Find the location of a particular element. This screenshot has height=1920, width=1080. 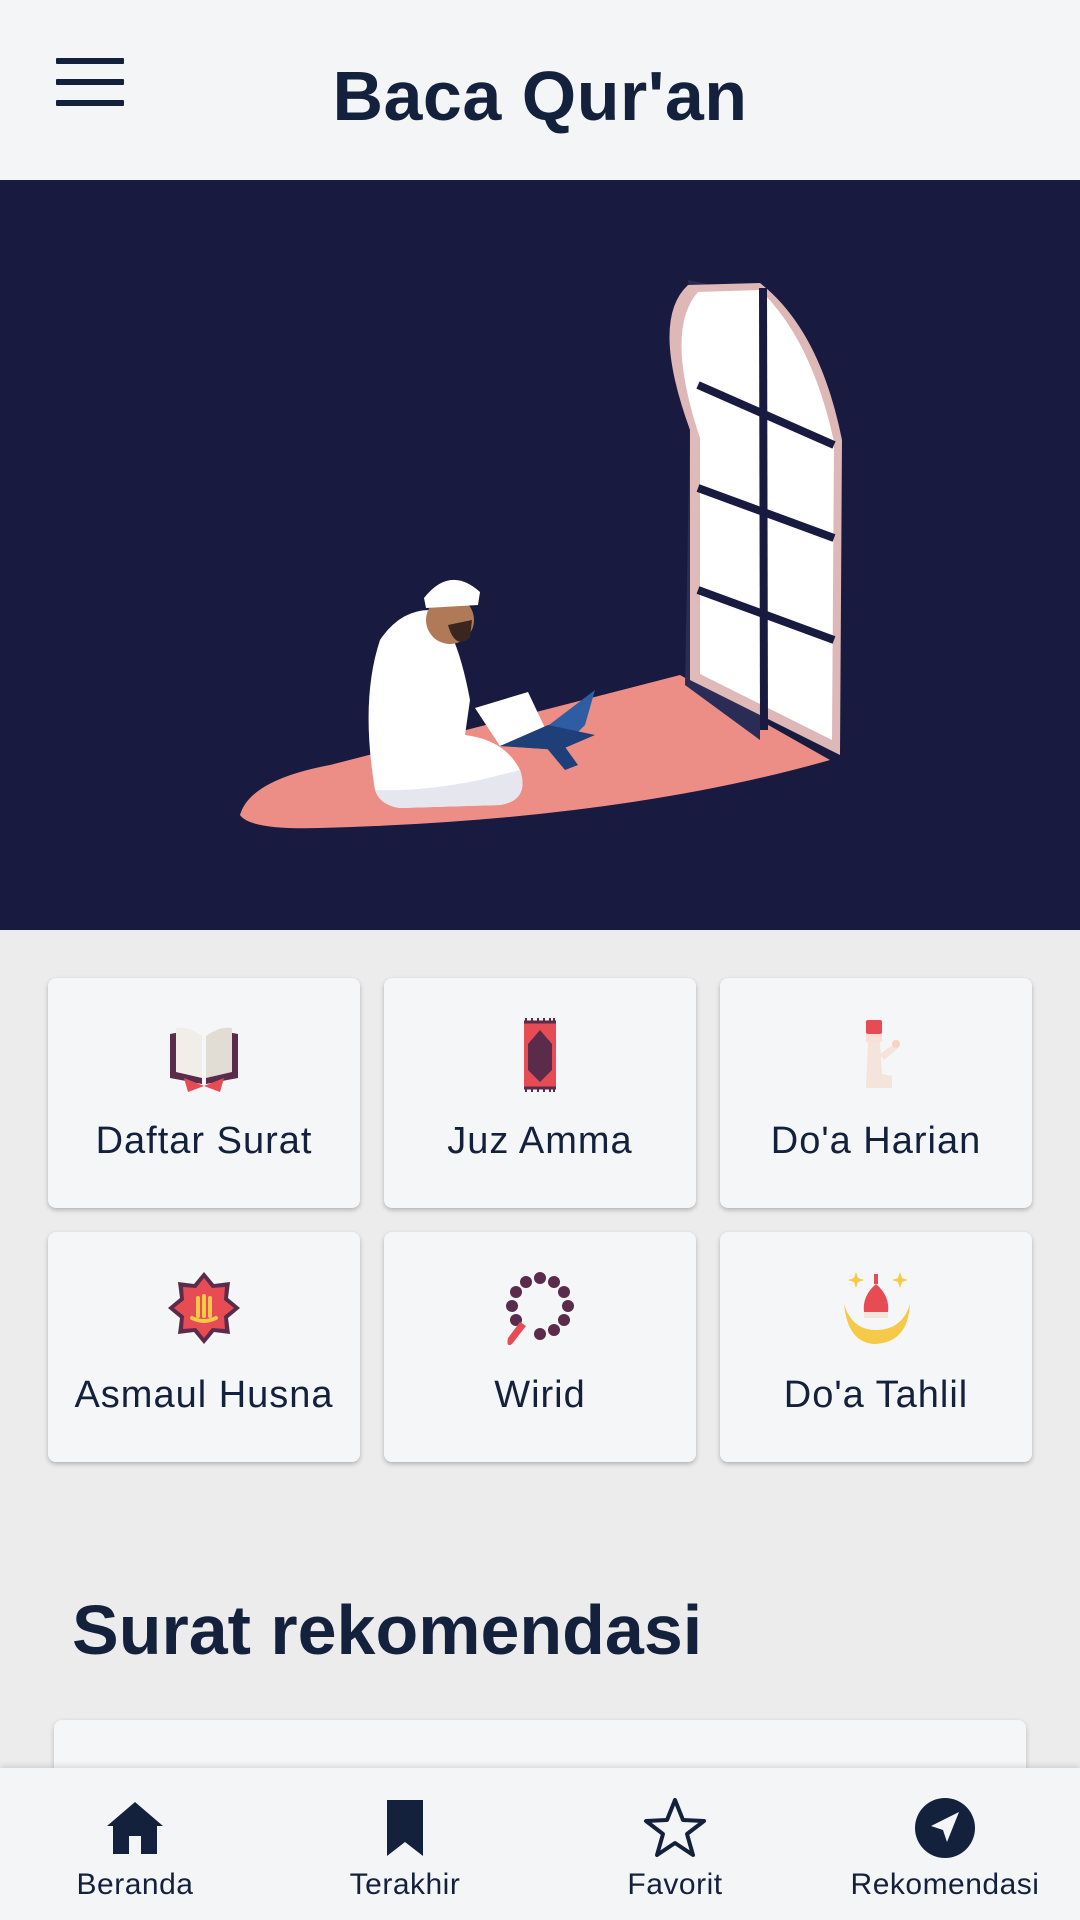

open-book-icon is located at coordinates (204, 1059).